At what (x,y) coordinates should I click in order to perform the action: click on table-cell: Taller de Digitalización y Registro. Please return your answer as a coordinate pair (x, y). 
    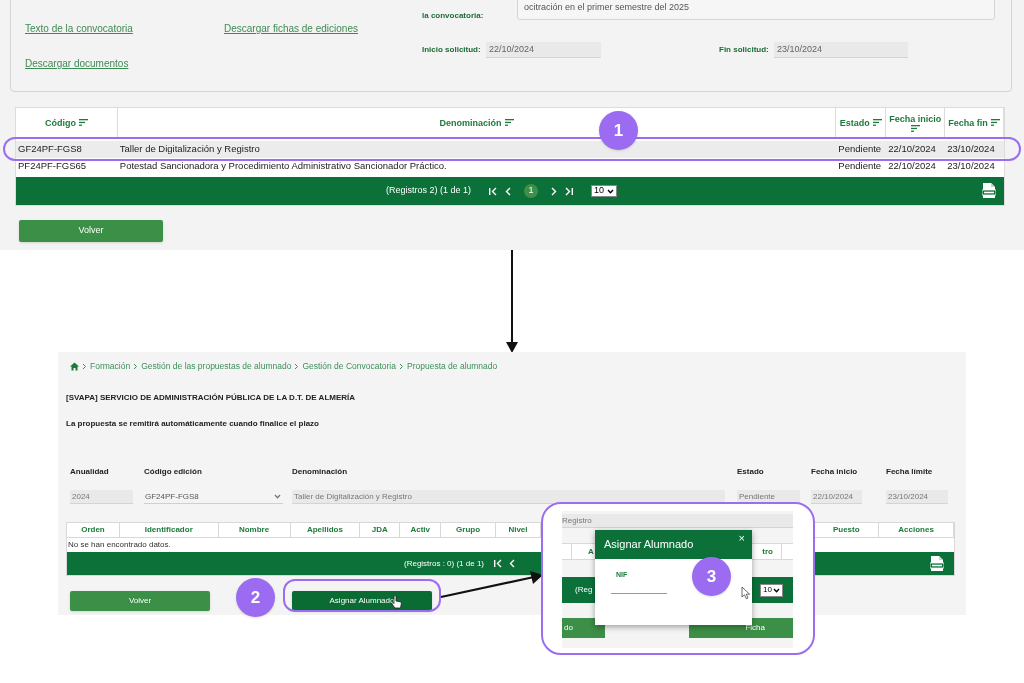
    Looking at the image, I should click on (189, 149).